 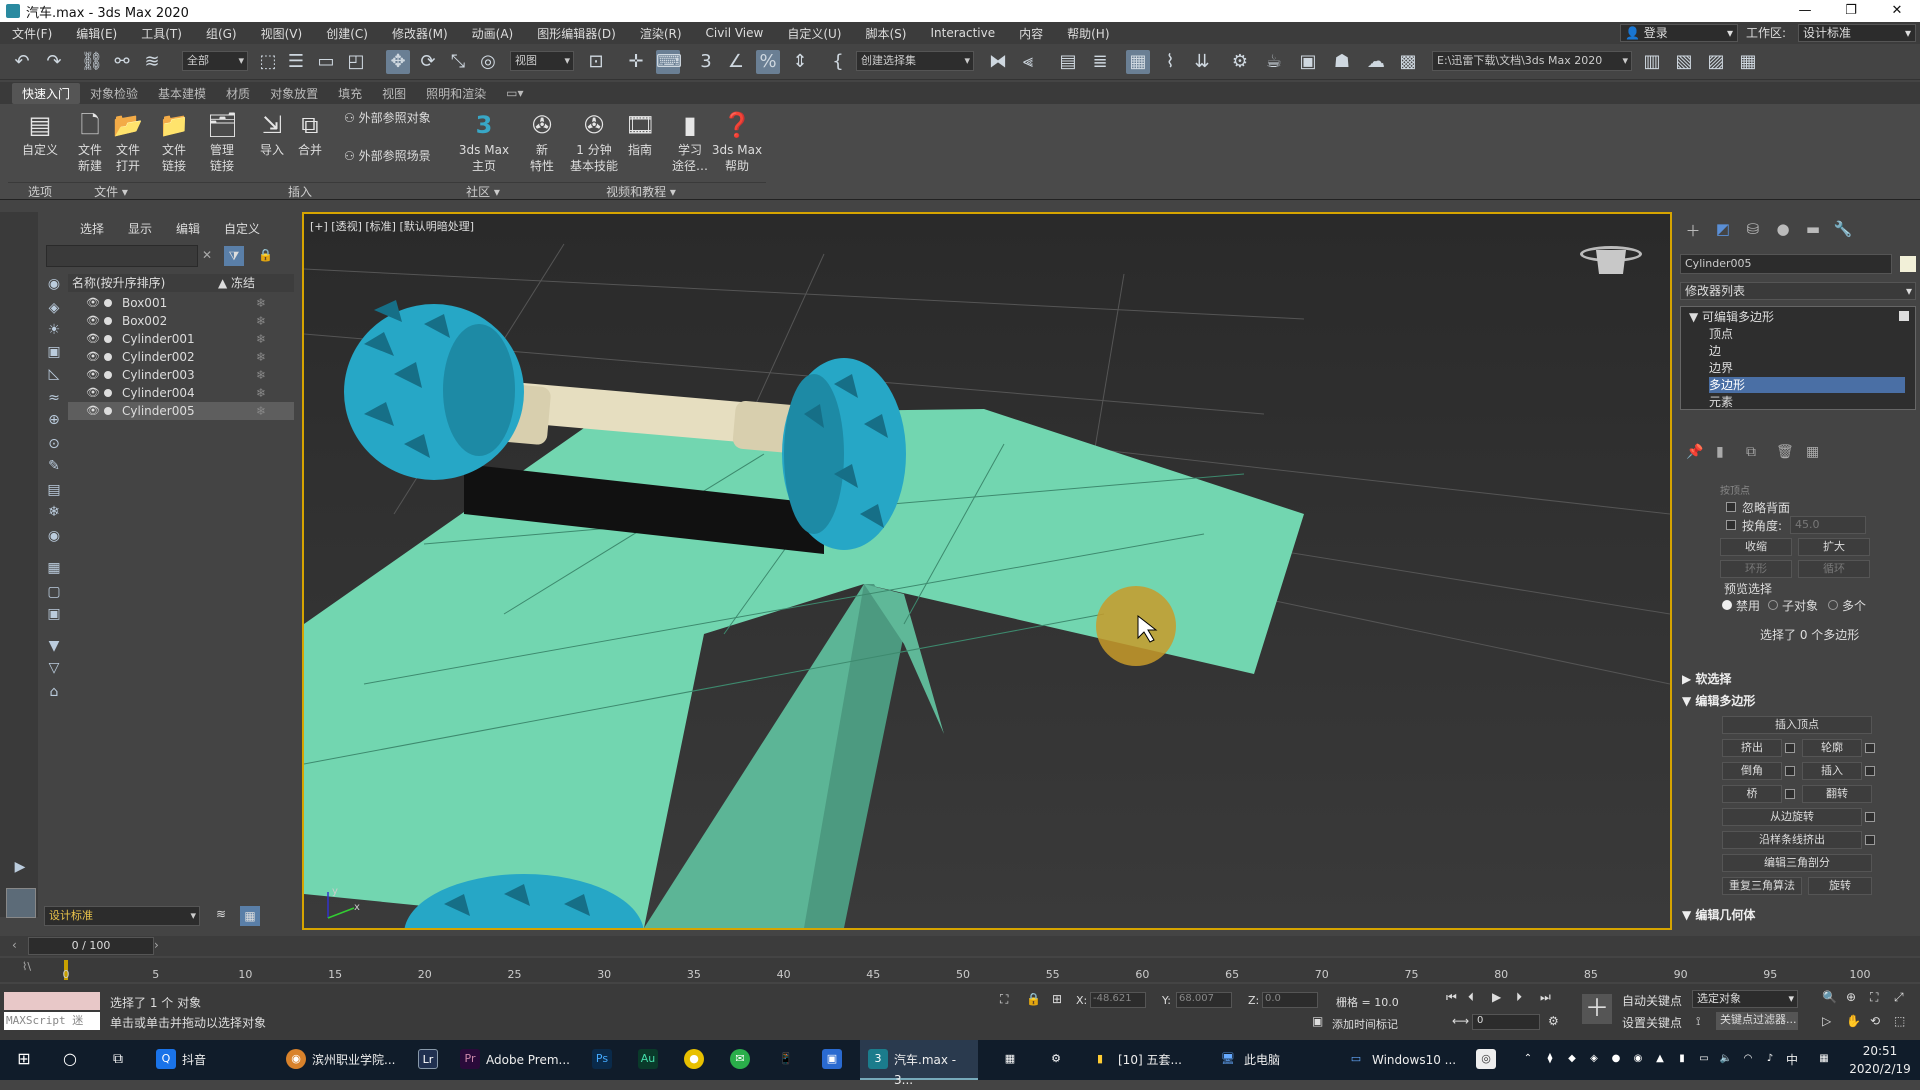 What do you see at coordinates (1752, 771) in the screenshot?
I see `bevel-button: 倒角` at bounding box center [1752, 771].